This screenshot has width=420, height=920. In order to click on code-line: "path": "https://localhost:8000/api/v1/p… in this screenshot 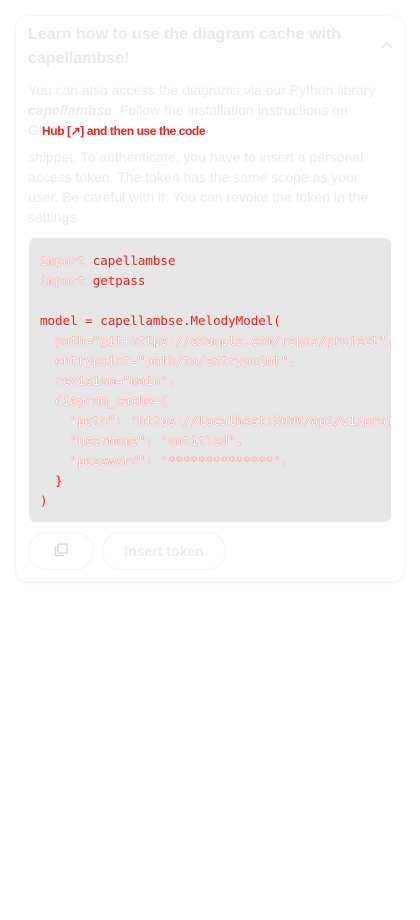, I will do `click(215, 421)`.